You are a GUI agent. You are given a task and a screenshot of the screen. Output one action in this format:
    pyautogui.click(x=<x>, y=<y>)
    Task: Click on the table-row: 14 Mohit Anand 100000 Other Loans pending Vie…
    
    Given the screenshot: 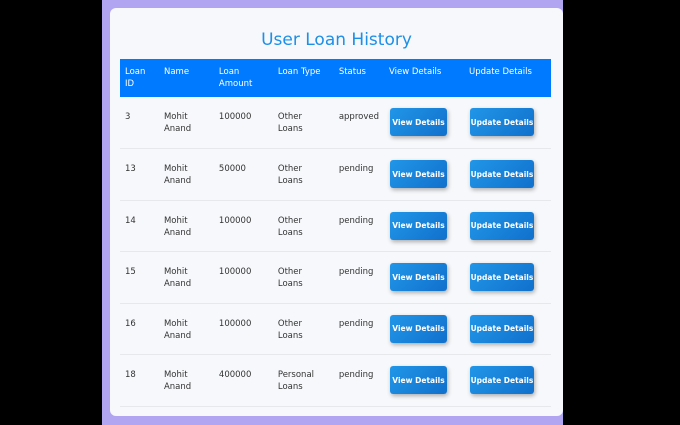 What is the action you would take?
    pyautogui.click(x=335, y=226)
    